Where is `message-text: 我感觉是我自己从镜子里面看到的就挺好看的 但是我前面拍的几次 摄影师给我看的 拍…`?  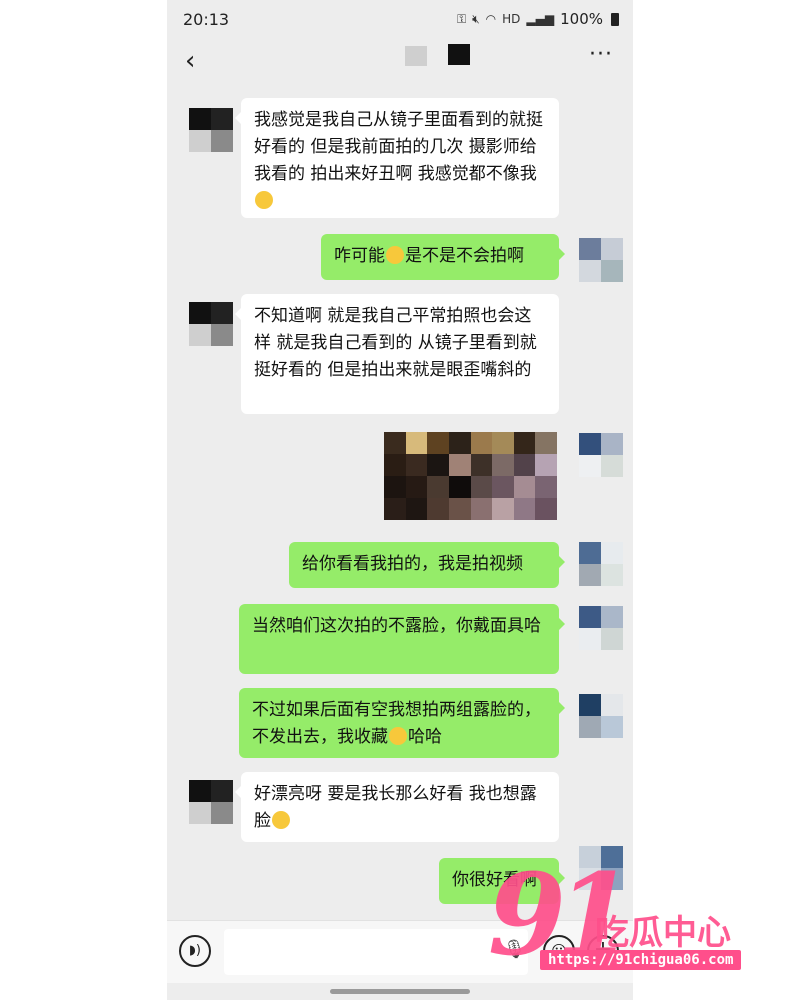
message-text: 我感觉是我自己从镜子里面看到的就挺好看的 但是我前面拍的几次 摄影师给我看的 拍… is located at coordinates (398, 147).